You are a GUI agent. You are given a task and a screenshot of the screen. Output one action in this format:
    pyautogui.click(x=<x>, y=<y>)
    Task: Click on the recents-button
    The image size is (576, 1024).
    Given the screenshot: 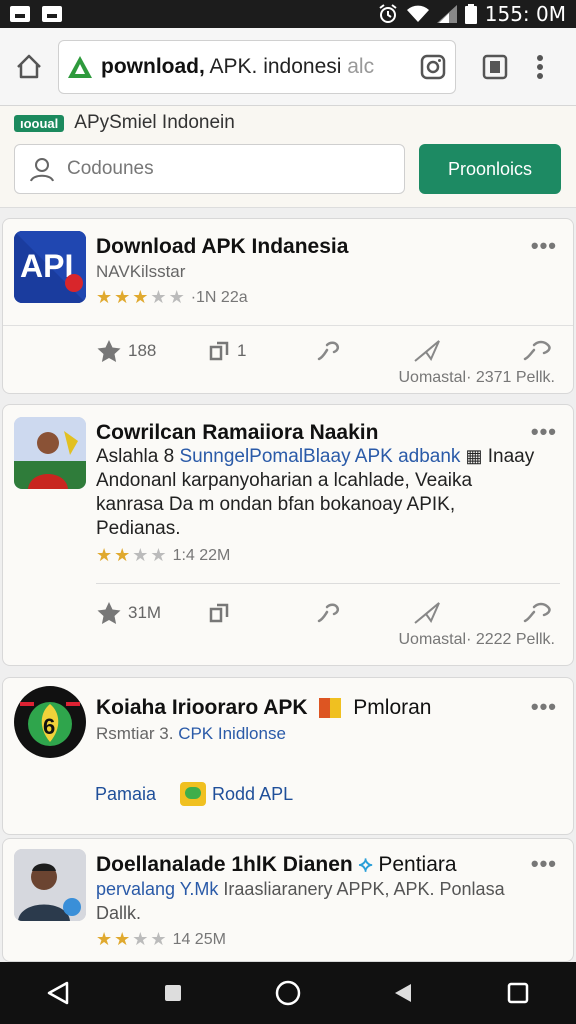 What is the action you would take?
    pyautogui.click(x=518, y=993)
    